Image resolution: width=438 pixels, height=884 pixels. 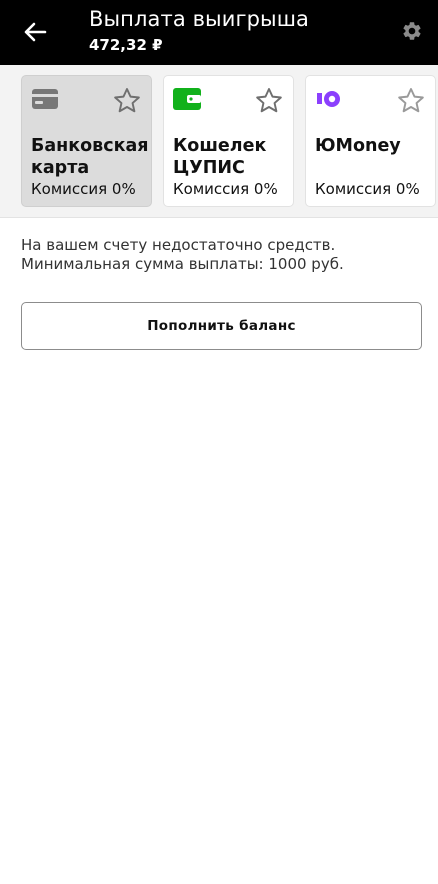 I want to click on method-card-yumoney: ЮMoney Комиссия 0%, so click(x=370, y=141).